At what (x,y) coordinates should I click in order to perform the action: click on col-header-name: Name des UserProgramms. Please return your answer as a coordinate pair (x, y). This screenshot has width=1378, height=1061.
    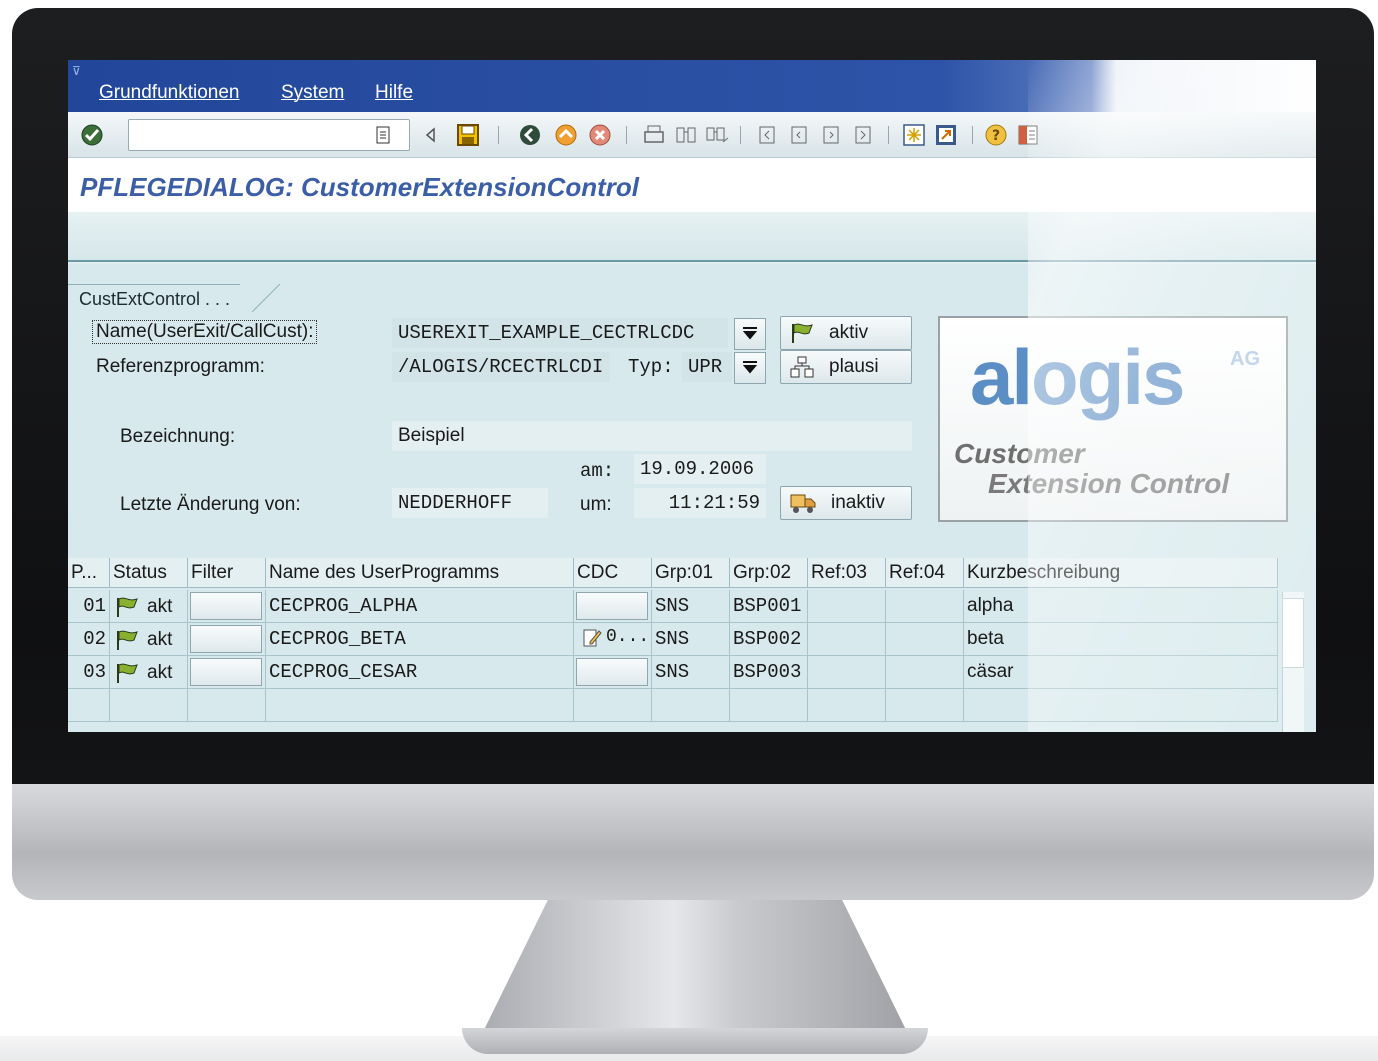
    Looking at the image, I should click on (420, 573).